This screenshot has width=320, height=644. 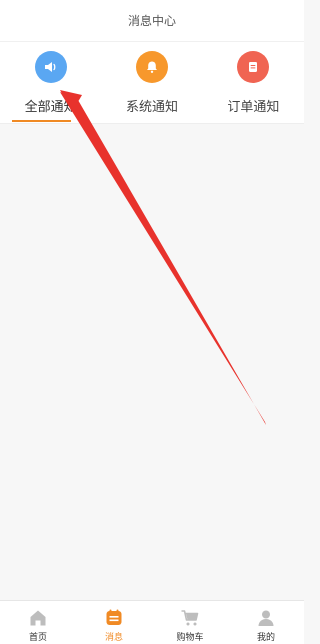 I want to click on bottom-tab-bar: 首页 消息 购物车 我的, so click(x=152, y=622).